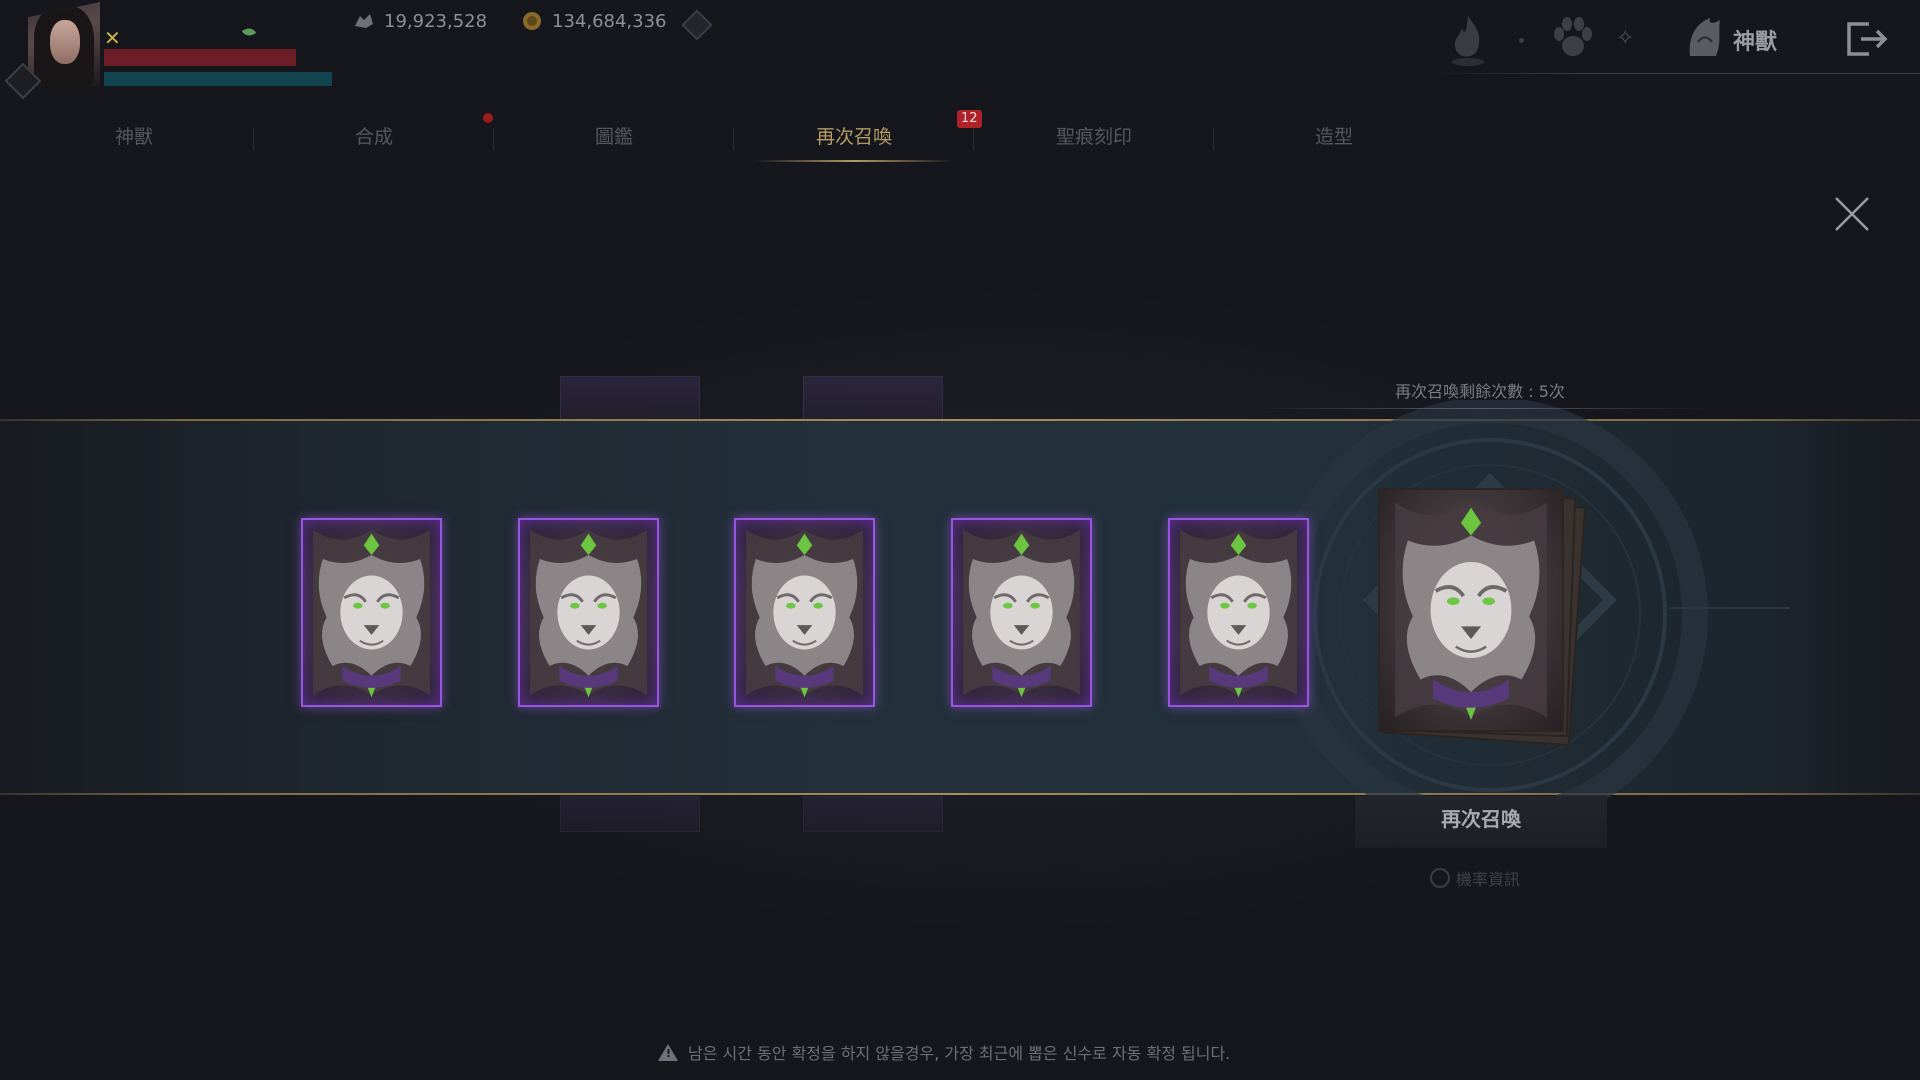  What do you see at coordinates (436, 21) in the screenshot?
I see `currency-wolf-value: 19,923,528` at bounding box center [436, 21].